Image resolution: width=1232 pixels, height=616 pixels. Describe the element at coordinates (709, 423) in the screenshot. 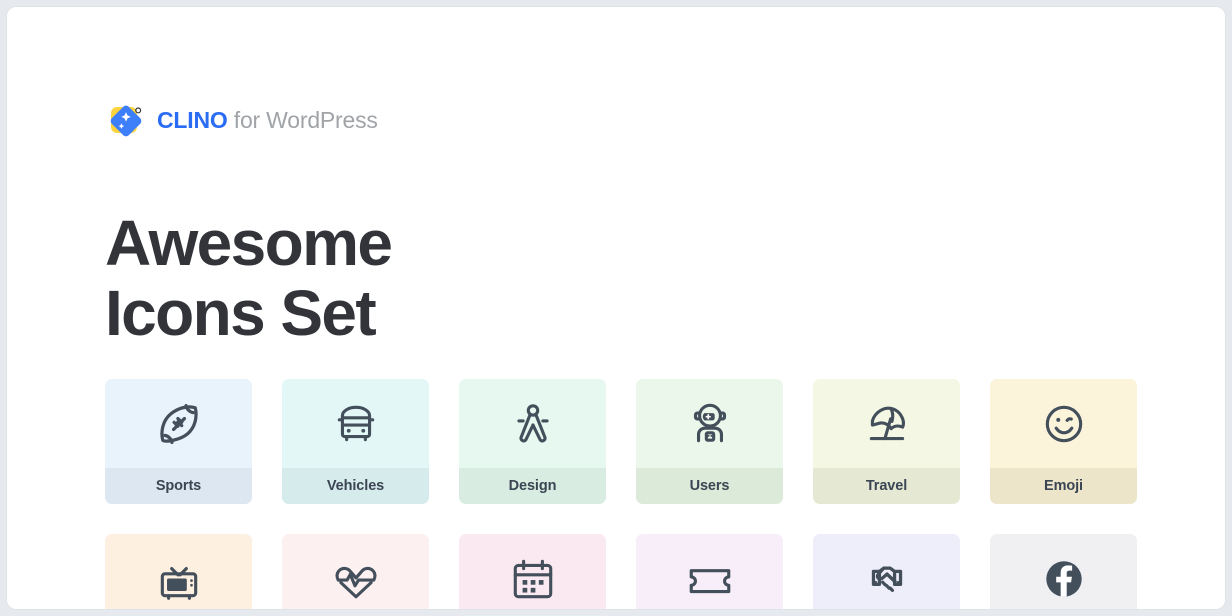

I see `astronaut-icon` at that location.